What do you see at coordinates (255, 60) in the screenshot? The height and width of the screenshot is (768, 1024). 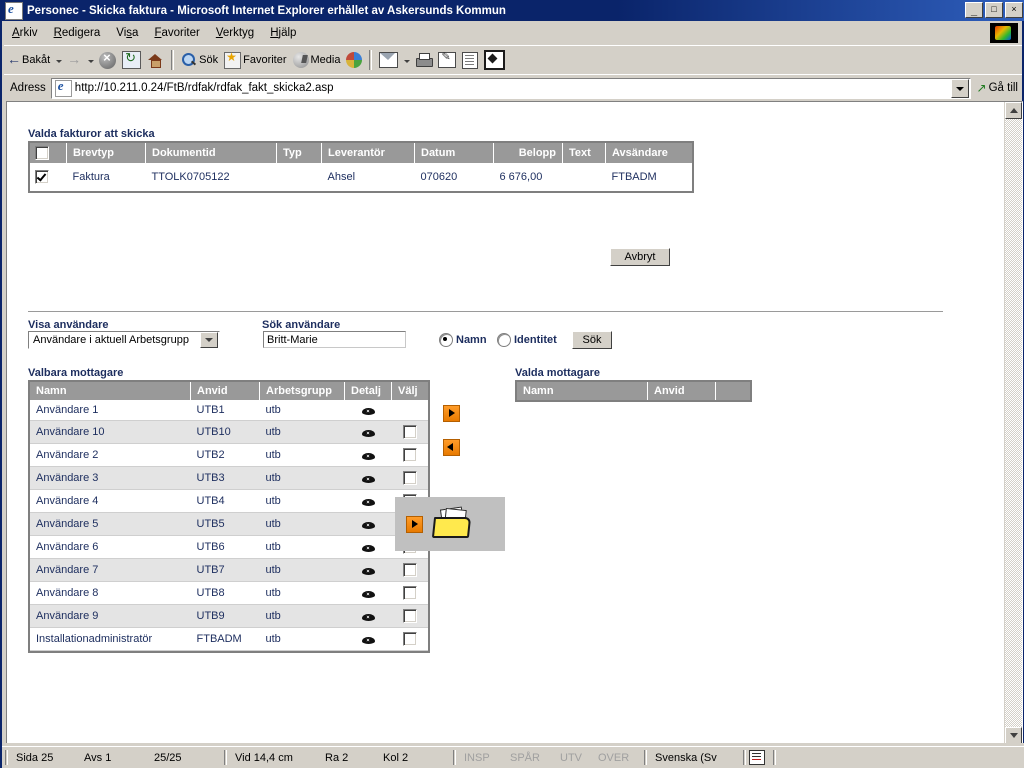 I see `favorites-button: Favoriter` at bounding box center [255, 60].